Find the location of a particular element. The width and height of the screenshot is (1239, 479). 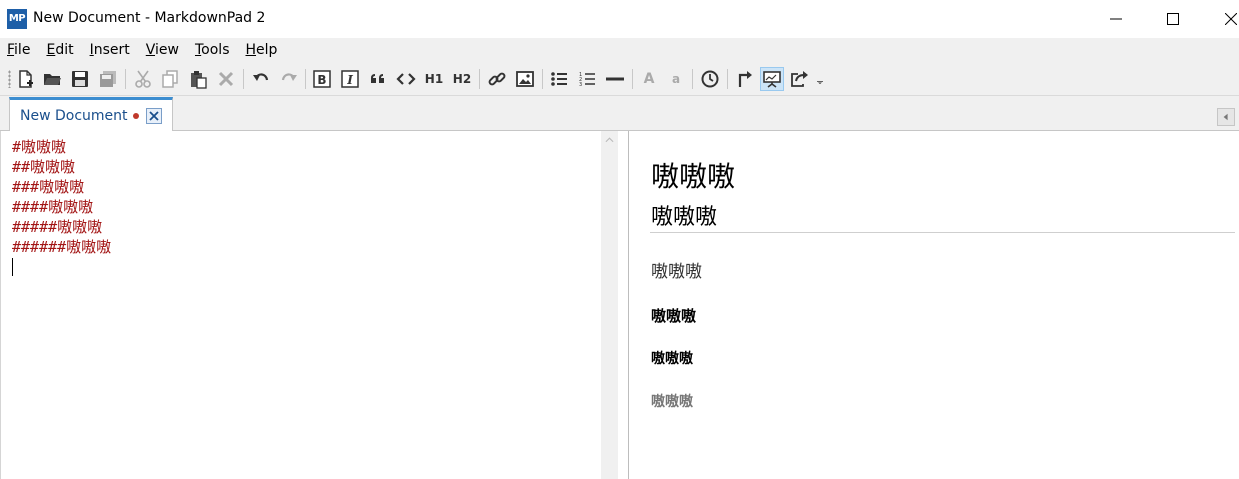

editor-line: #嗷嗷嗷 is located at coordinates (39, 147).